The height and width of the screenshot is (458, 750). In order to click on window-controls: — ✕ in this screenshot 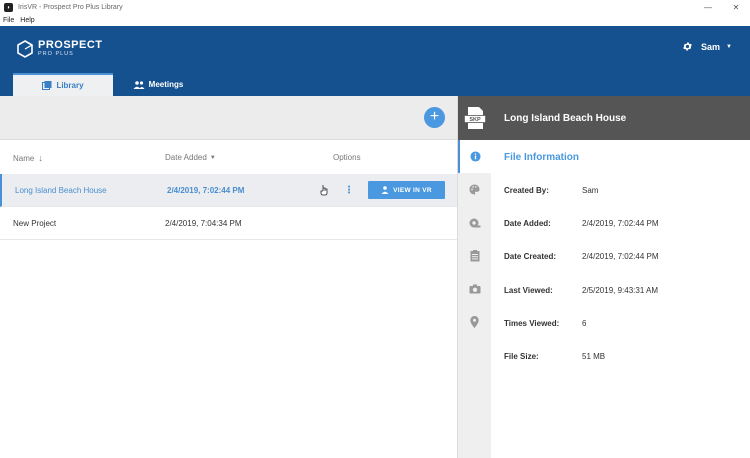, I will do `click(722, 7)`.